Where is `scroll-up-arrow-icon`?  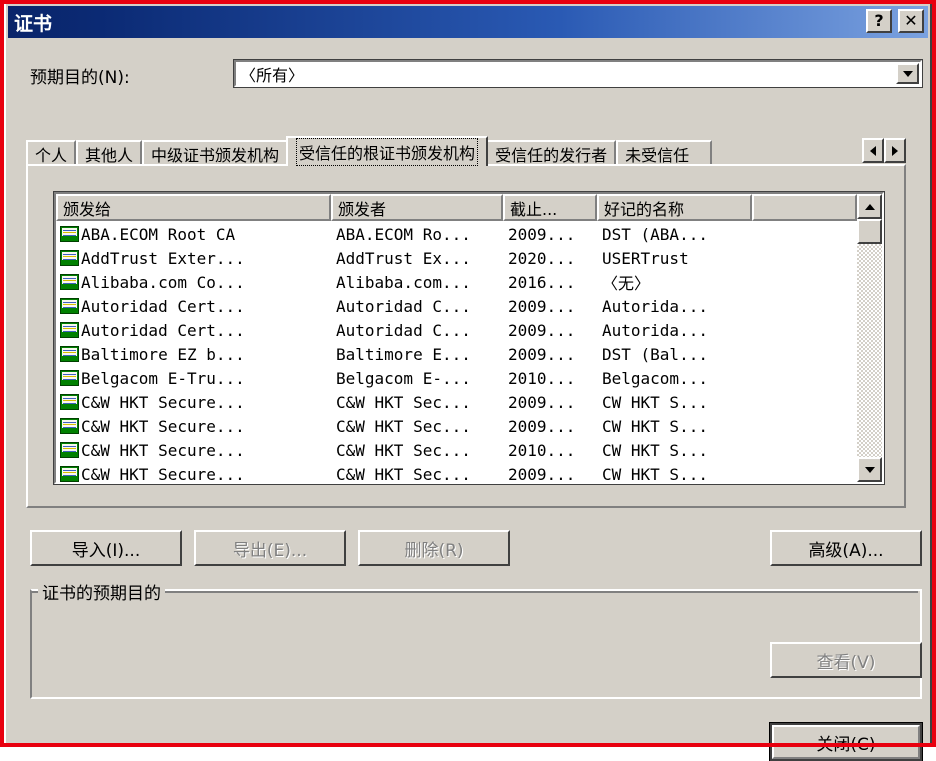
scroll-up-arrow-icon is located at coordinates (869, 206).